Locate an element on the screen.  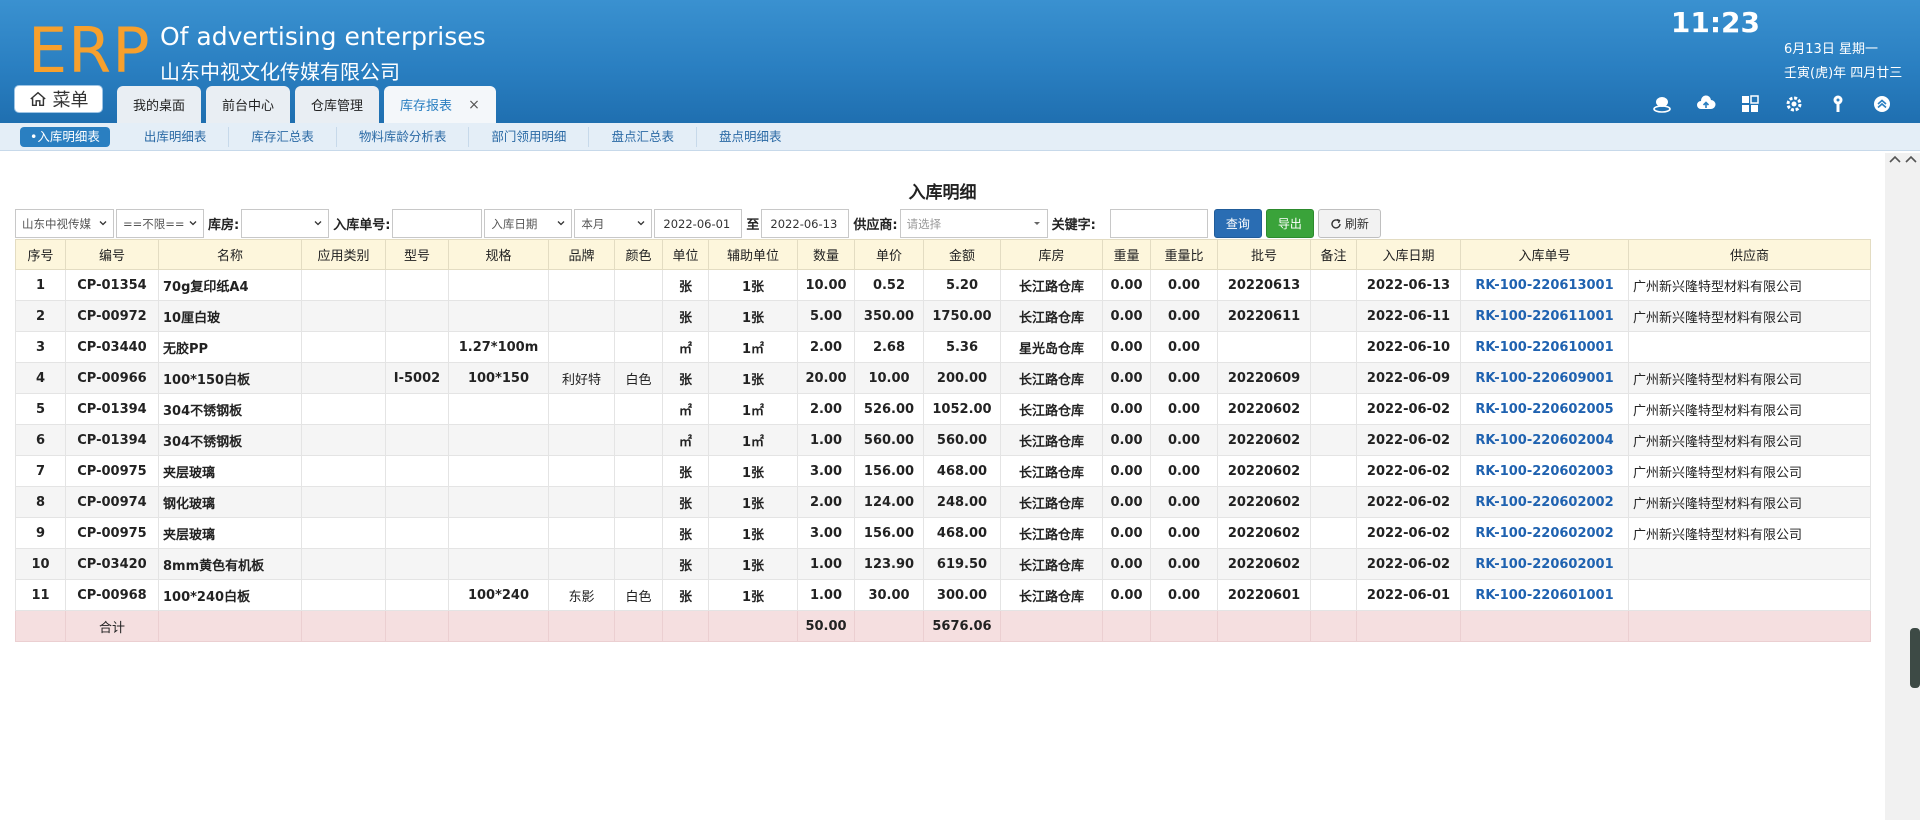
export-button: 导出 is located at coordinates (1289, 223).